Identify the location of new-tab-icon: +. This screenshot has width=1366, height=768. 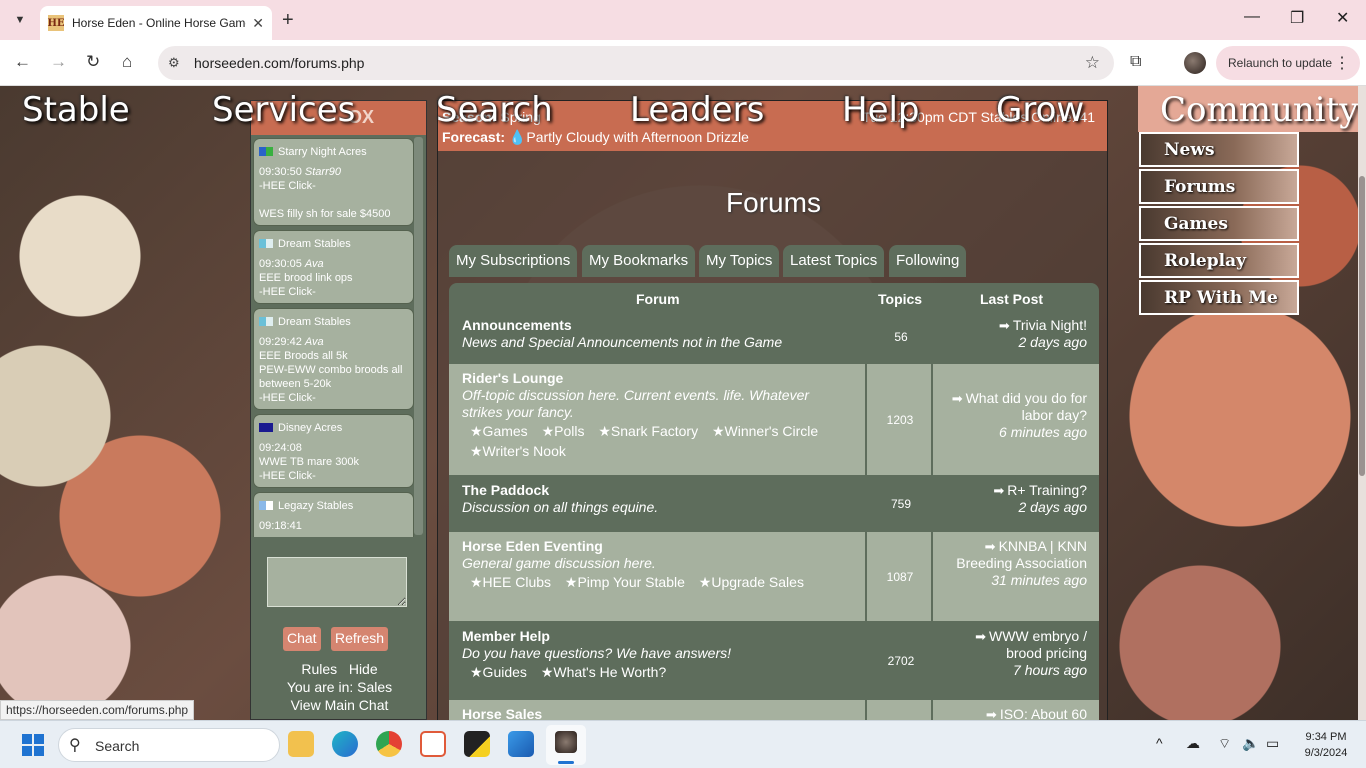
(288, 20).